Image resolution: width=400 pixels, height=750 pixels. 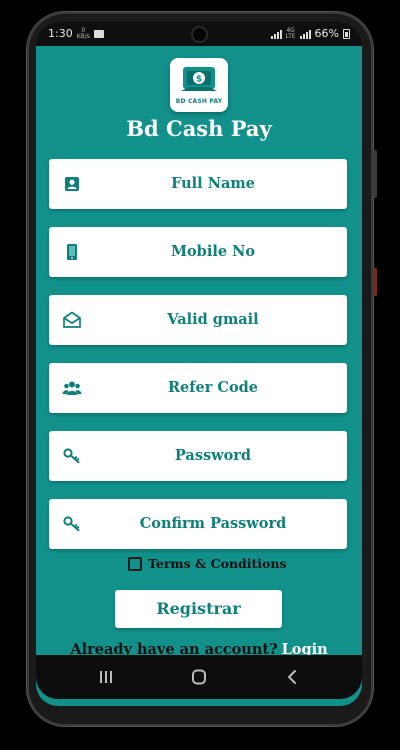 I want to click on confirm-password-placeholder: Confirm Password, so click(x=213, y=523).